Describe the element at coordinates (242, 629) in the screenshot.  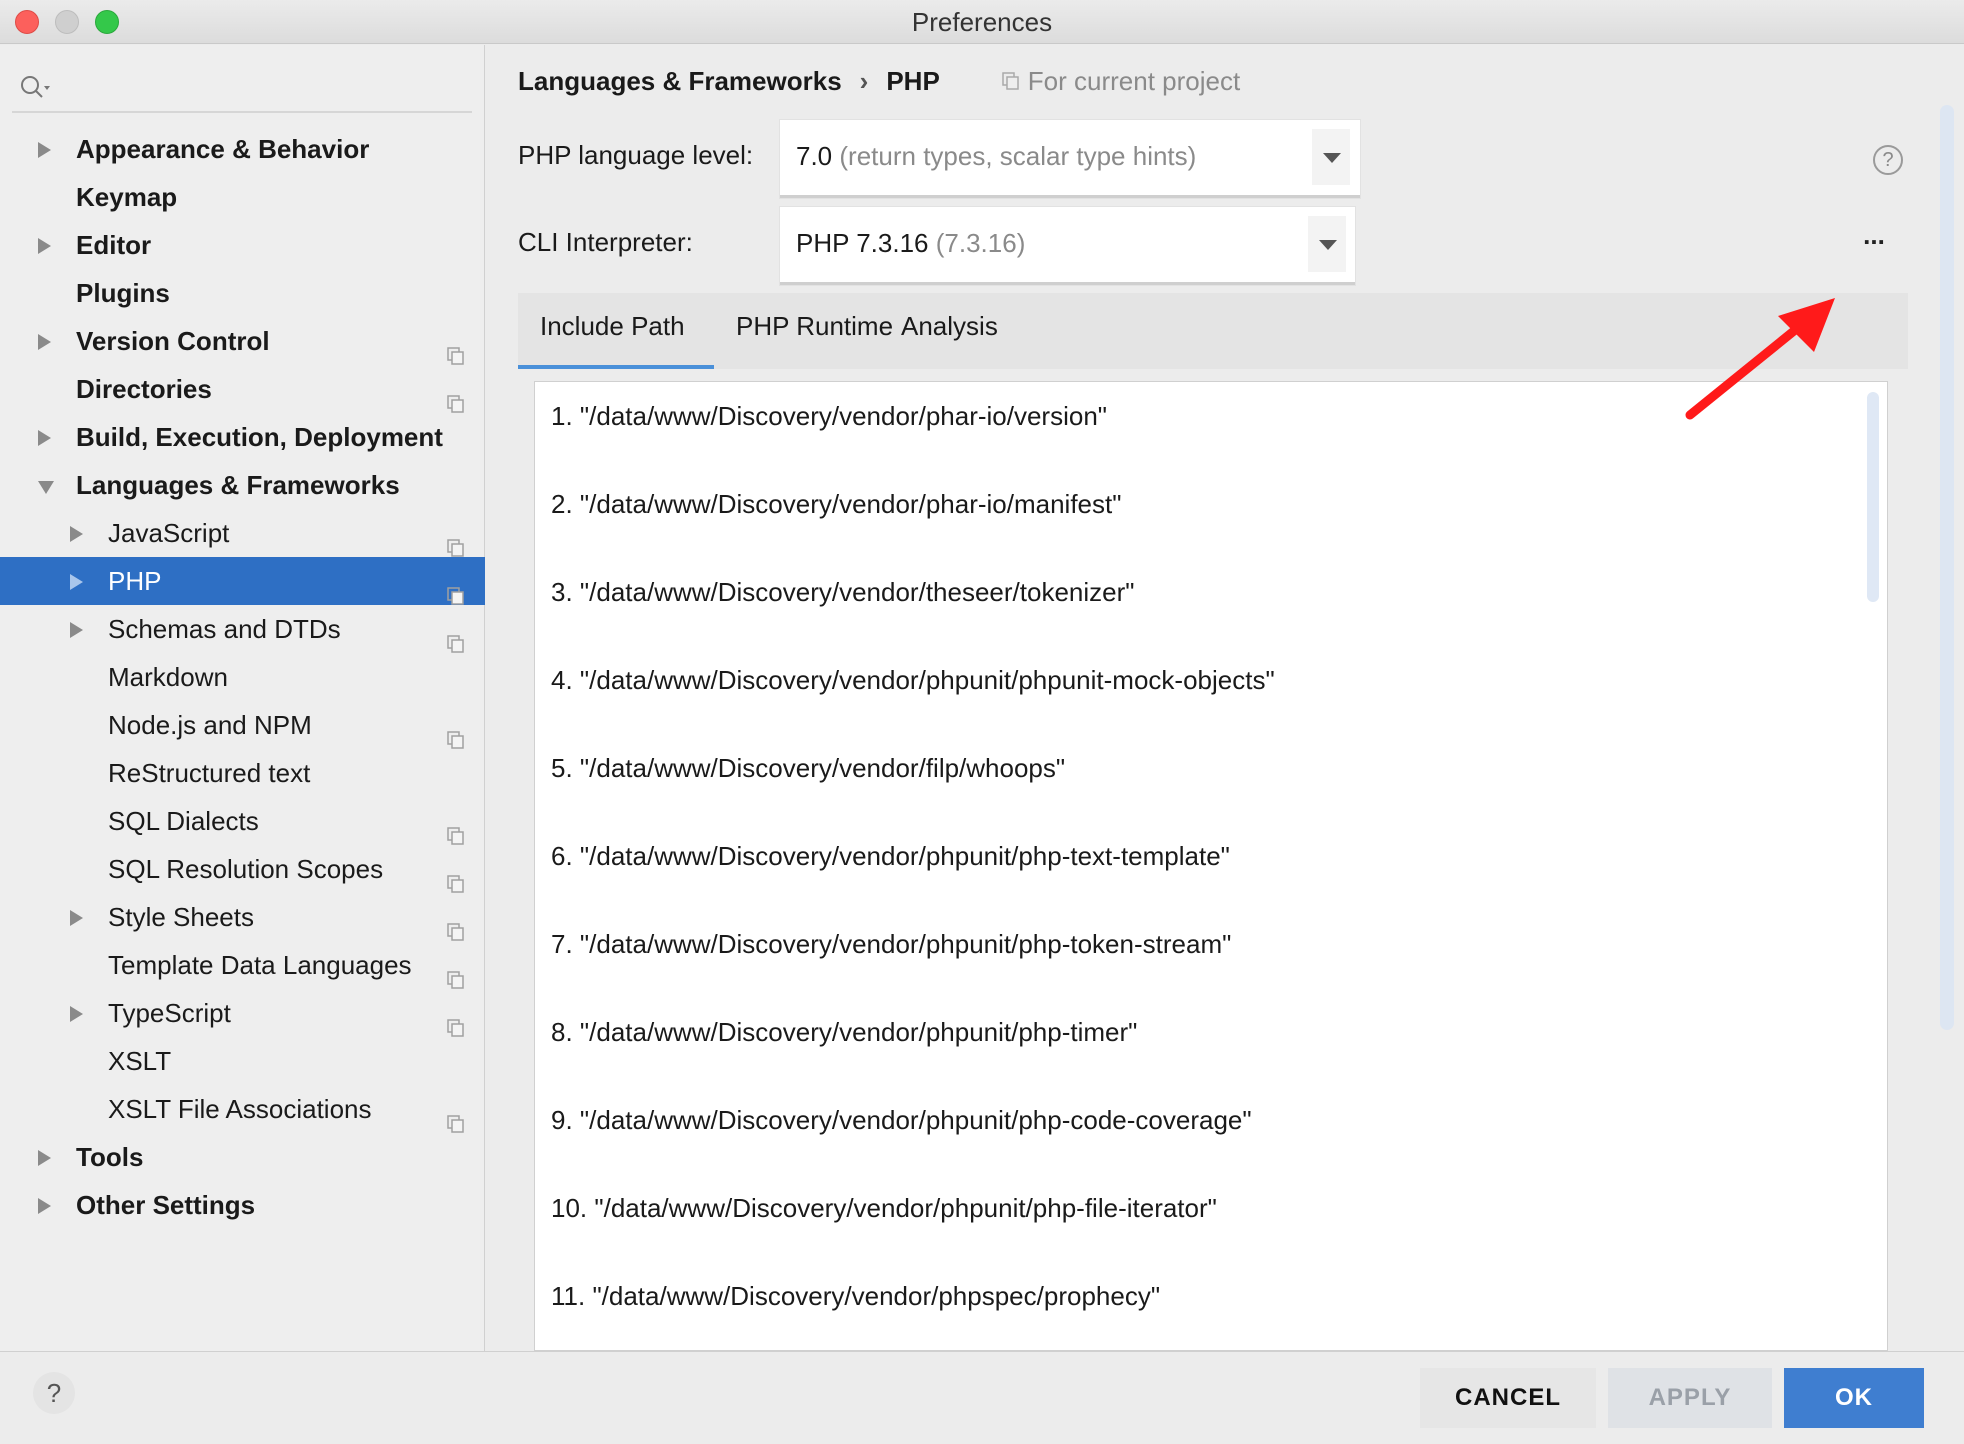
I see `sidebar-item-schemas-and-dtds: Schemas and DTDs` at that location.